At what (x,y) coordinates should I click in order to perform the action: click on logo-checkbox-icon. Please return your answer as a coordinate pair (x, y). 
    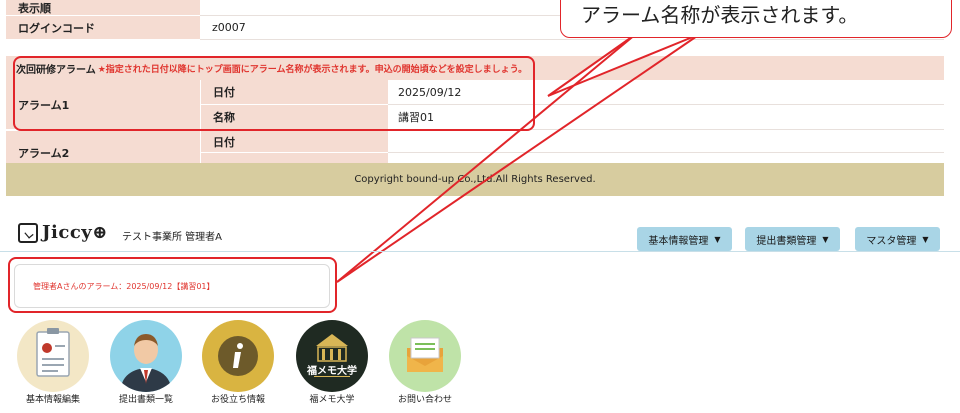
    Looking at the image, I should click on (28, 232).